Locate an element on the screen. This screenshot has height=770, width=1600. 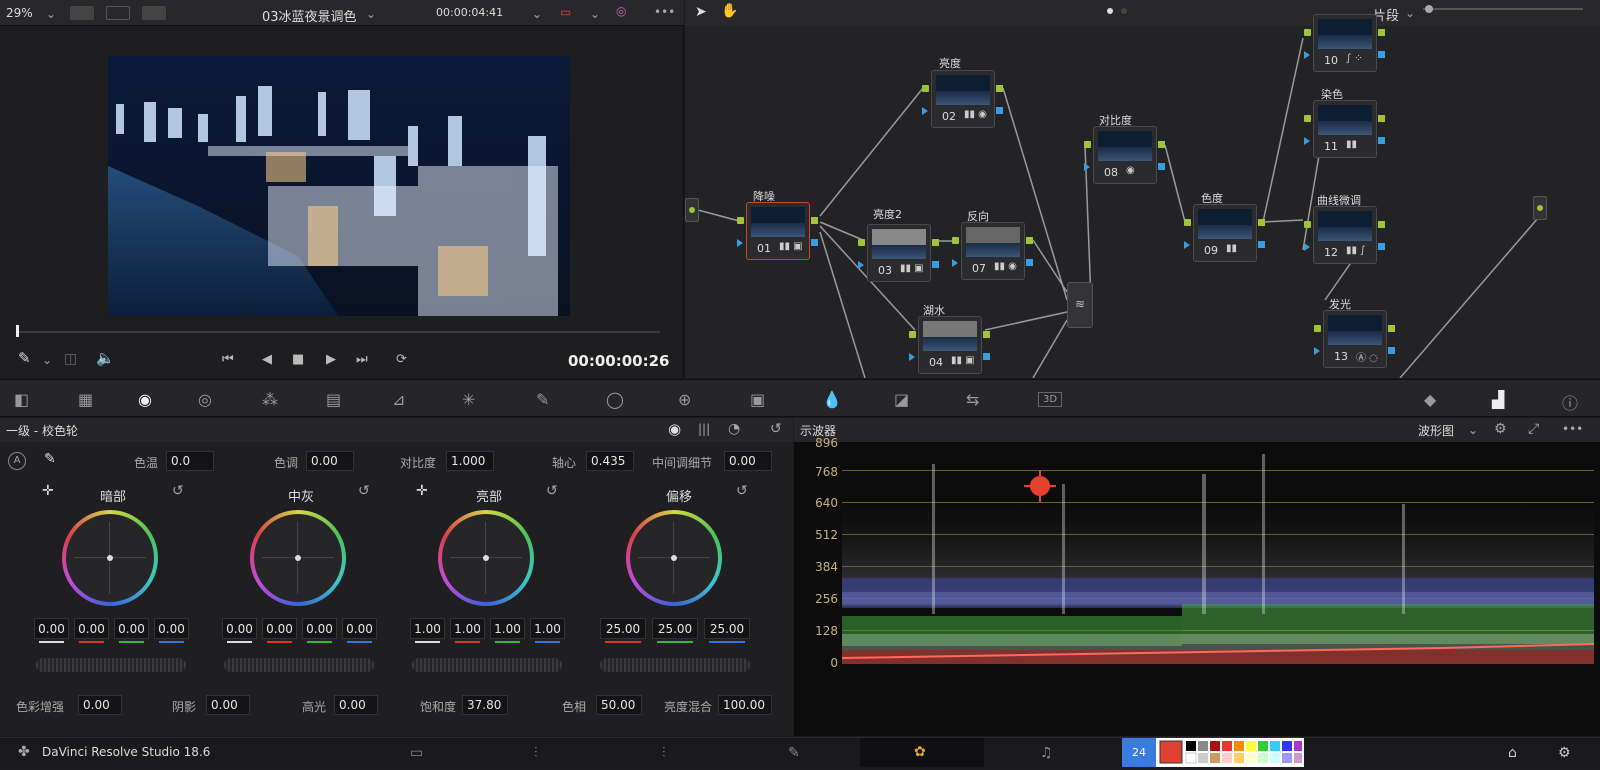
hdr-wheels-icon: ◎ is located at coordinates (205, 399).